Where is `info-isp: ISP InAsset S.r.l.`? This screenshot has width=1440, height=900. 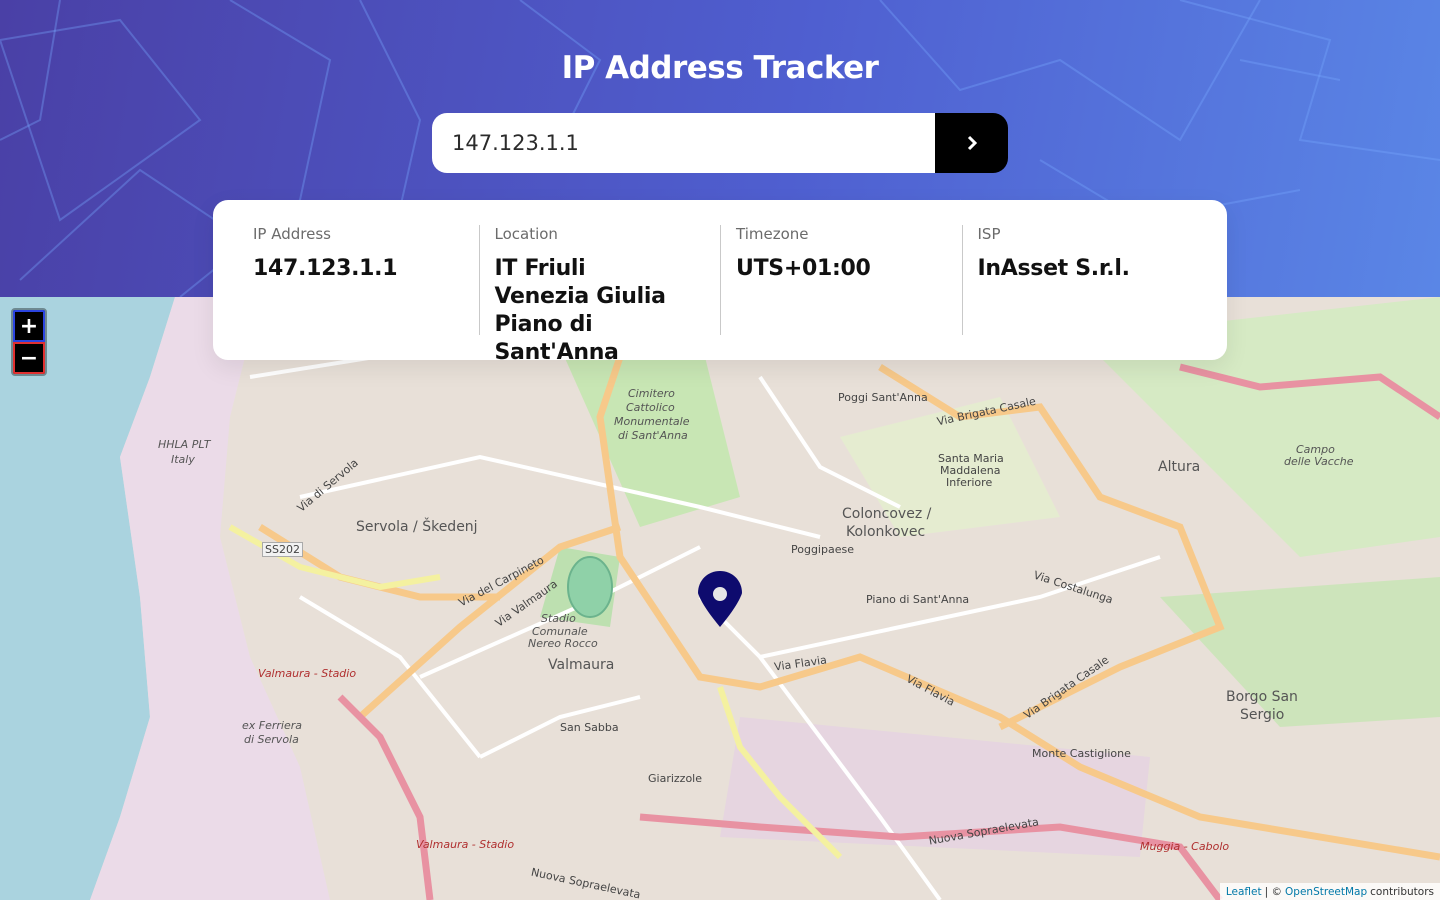
info-isp: ISP InAsset S.r.l. is located at coordinates (1059, 280).